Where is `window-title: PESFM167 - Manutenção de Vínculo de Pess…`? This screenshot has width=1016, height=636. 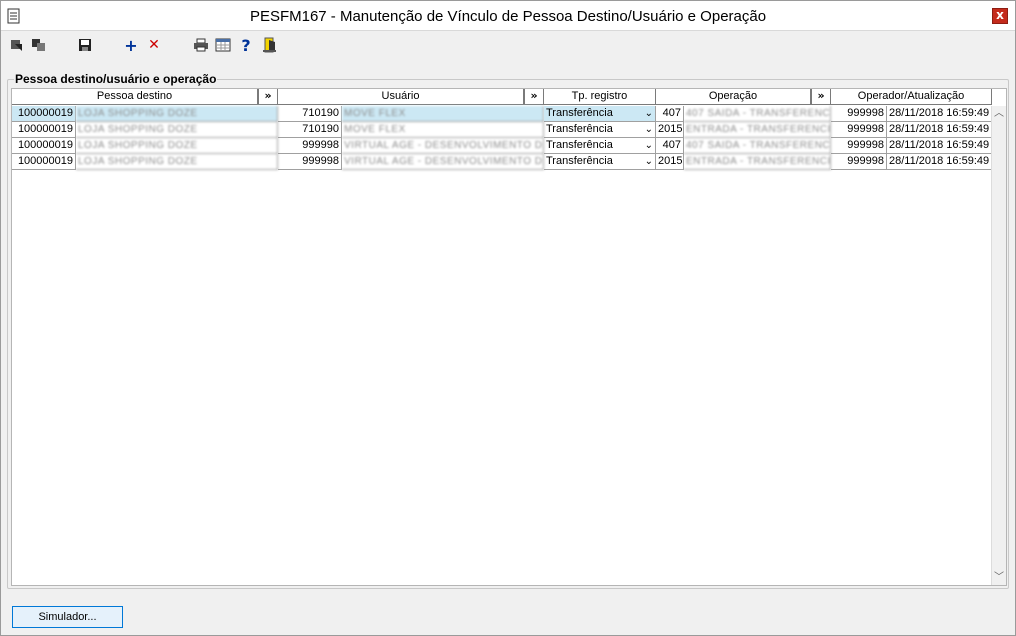
window-title: PESFM167 - Manutenção de Vínculo de Pess… is located at coordinates (508, 16).